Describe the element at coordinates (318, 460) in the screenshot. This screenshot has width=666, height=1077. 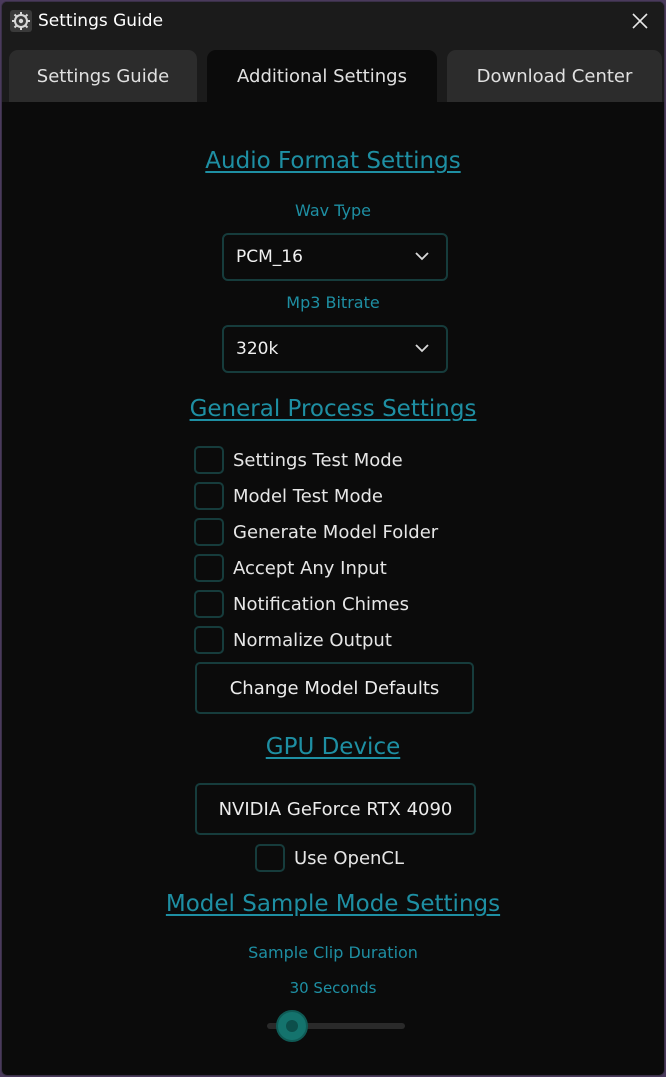
I see `settings-test-mode-label: Settings Test Mode` at that location.